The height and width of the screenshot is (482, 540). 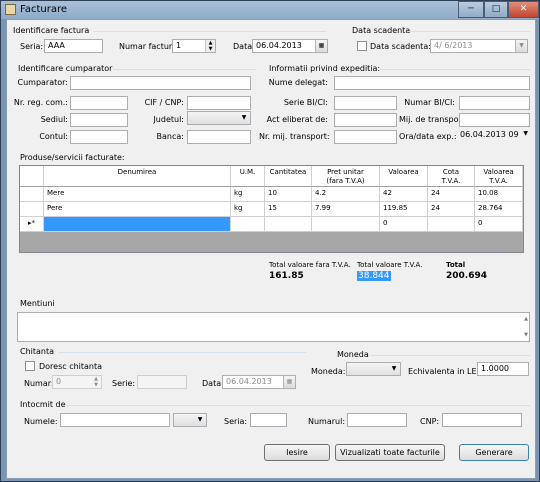 I want to click on new-row-marker-icon: ▸*, so click(x=32, y=224).